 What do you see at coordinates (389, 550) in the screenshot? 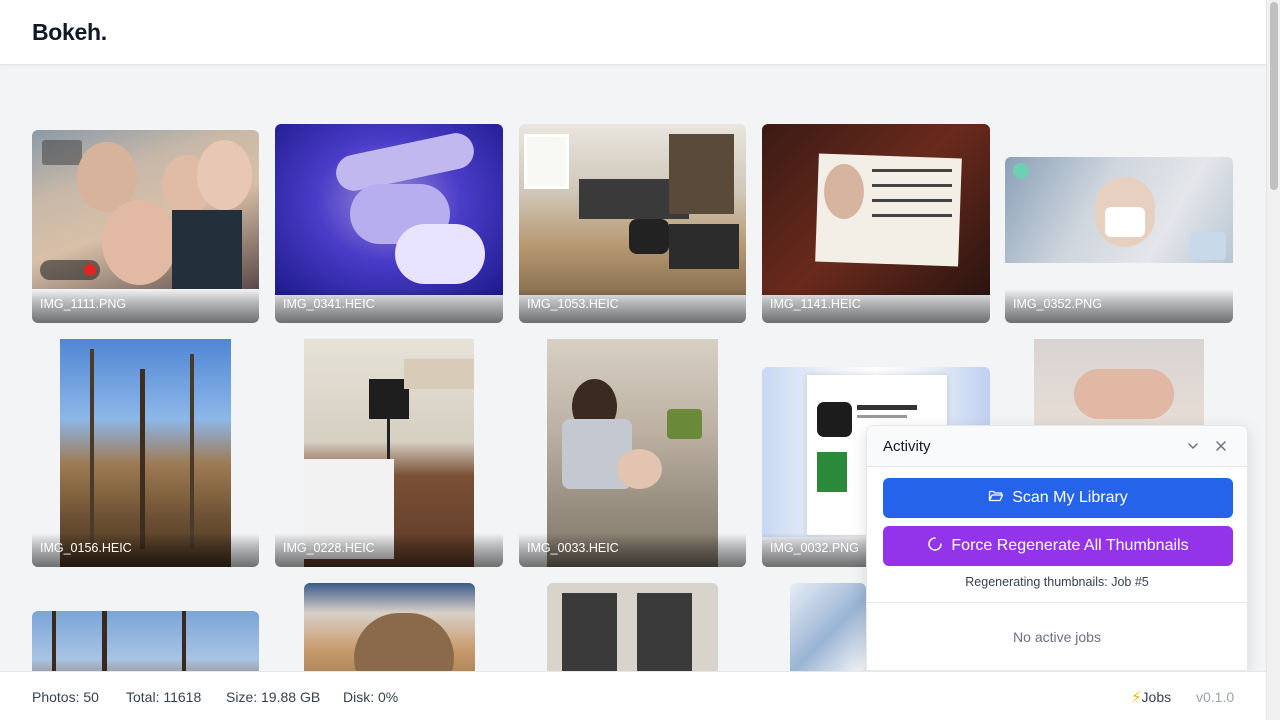
I see `photo-caption: IMG_0228.HEIC` at bounding box center [389, 550].